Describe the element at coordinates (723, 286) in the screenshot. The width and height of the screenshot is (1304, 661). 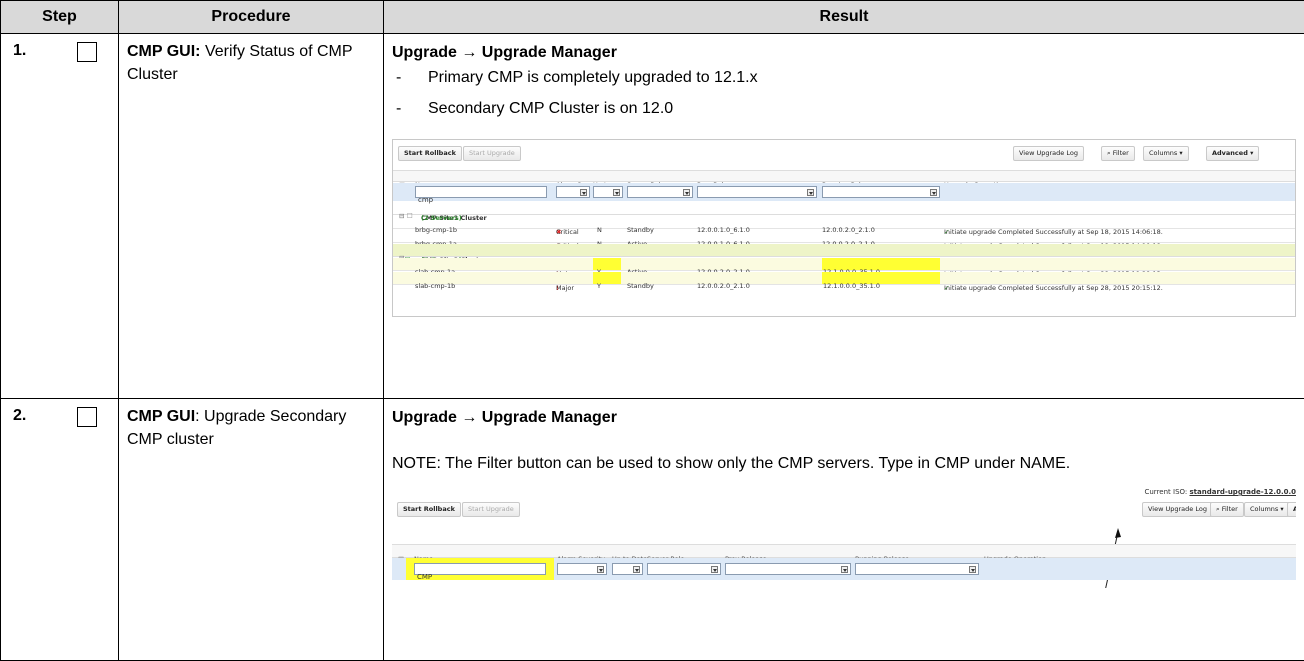
I see `prev-release: 12.0.0.2.0_2.1.0` at that location.